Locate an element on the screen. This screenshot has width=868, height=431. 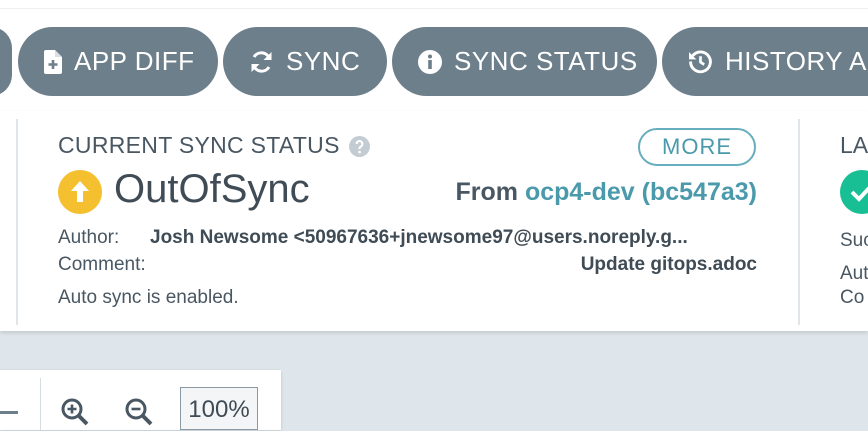
file-plus-icon is located at coordinates (53, 61).